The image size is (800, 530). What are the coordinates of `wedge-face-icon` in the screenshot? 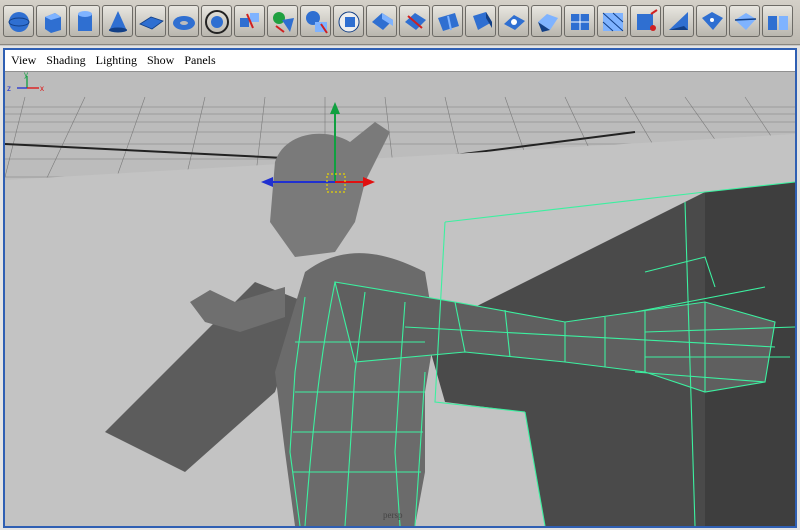 It's located at (678, 21).